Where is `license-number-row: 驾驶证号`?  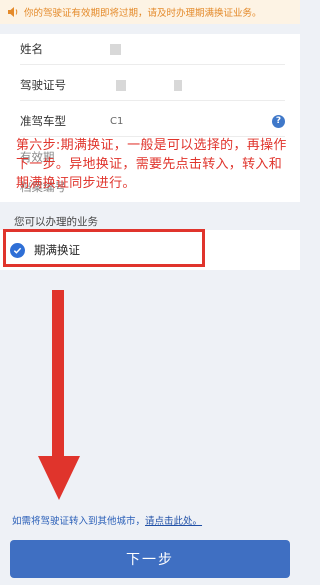 license-number-row: 驾驶证号 is located at coordinates (152, 85).